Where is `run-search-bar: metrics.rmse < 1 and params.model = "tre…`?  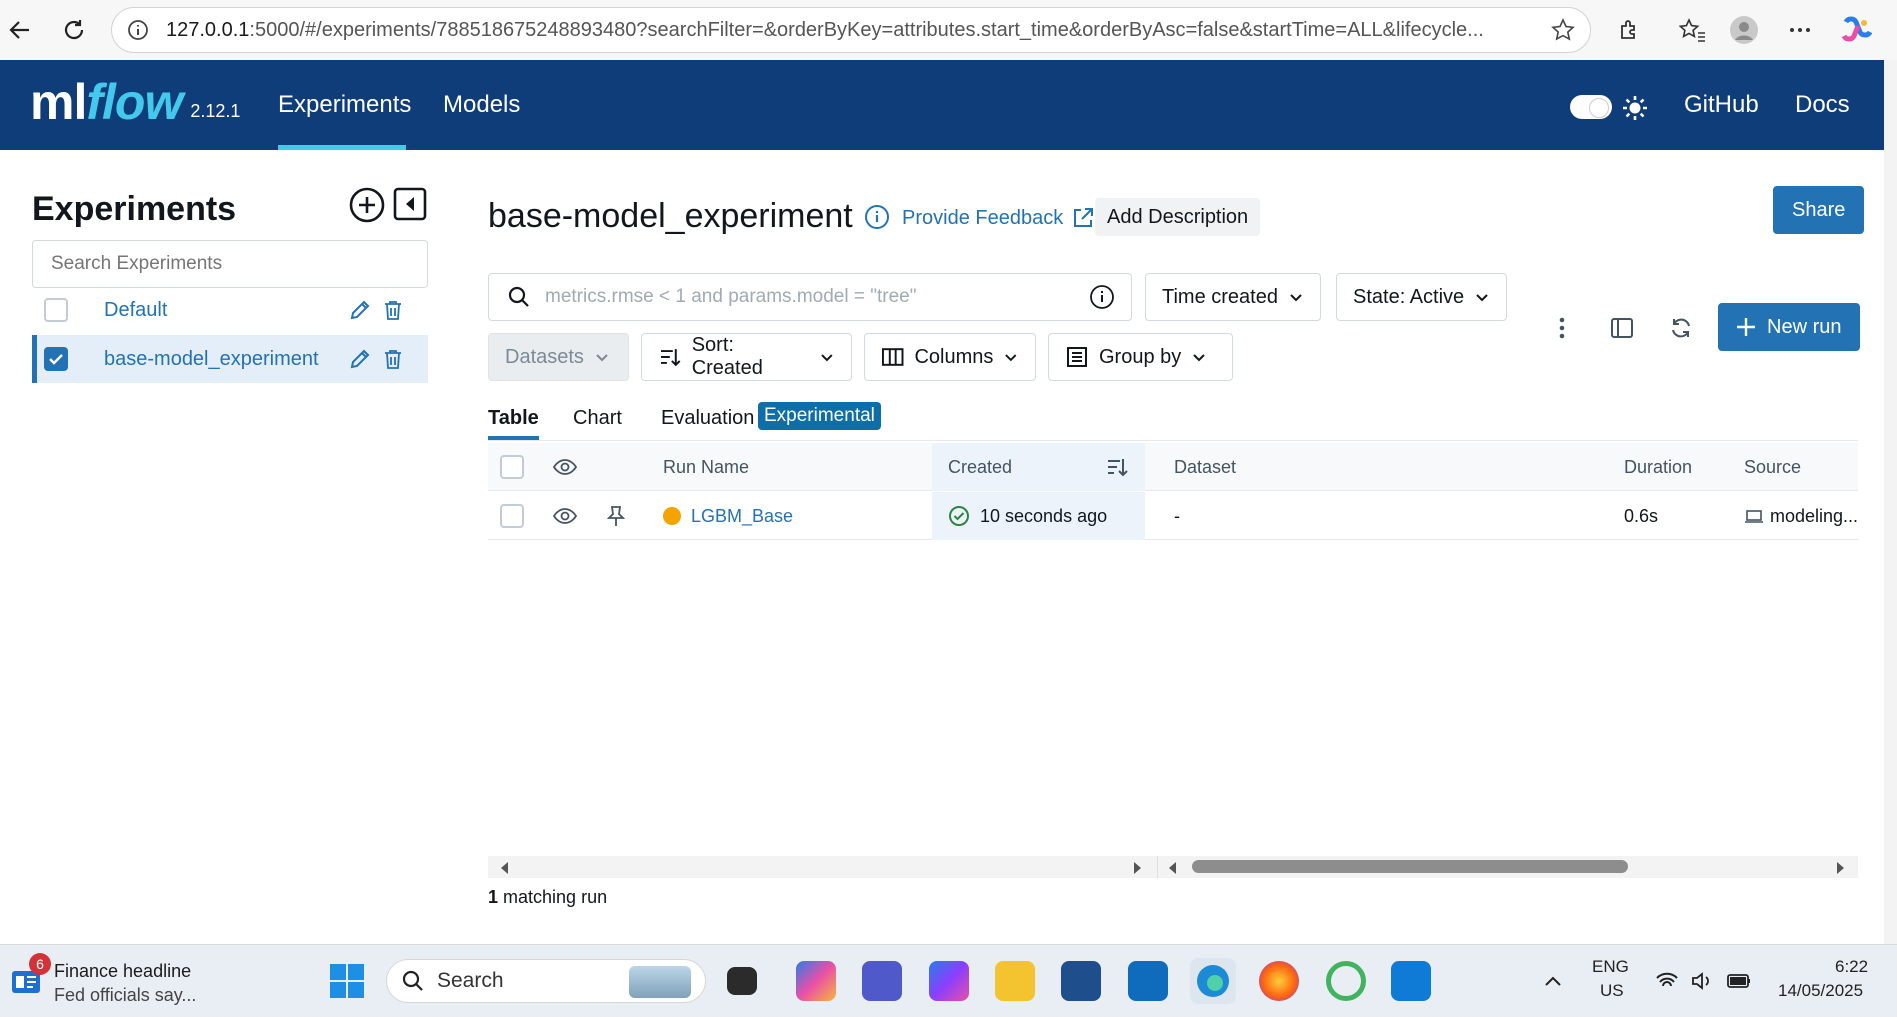
run-search-bar: metrics.rmse < 1 and params.model = "tre… is located at coordinates (810, 297).